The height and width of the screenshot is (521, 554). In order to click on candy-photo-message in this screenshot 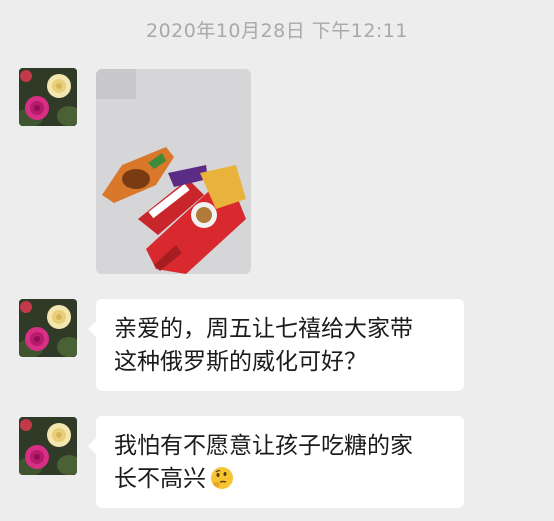, I will do `click(173, 171)`.